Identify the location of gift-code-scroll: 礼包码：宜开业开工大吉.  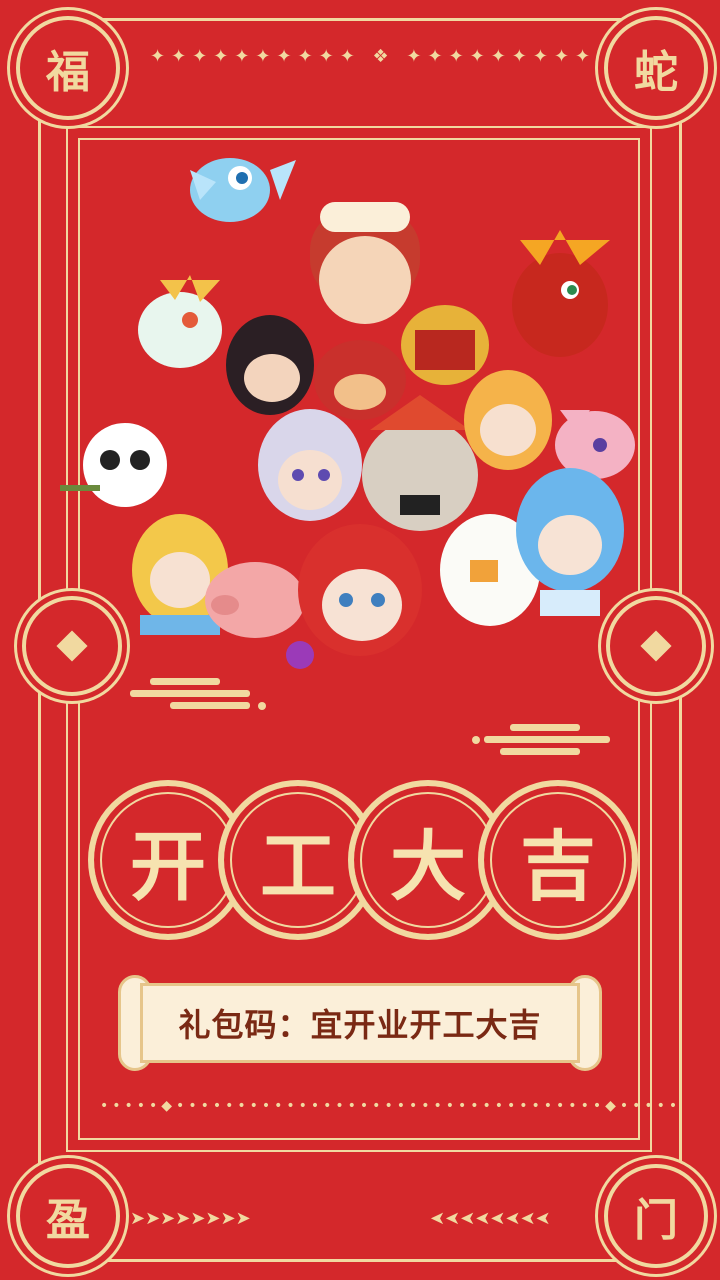
(360, 1025).